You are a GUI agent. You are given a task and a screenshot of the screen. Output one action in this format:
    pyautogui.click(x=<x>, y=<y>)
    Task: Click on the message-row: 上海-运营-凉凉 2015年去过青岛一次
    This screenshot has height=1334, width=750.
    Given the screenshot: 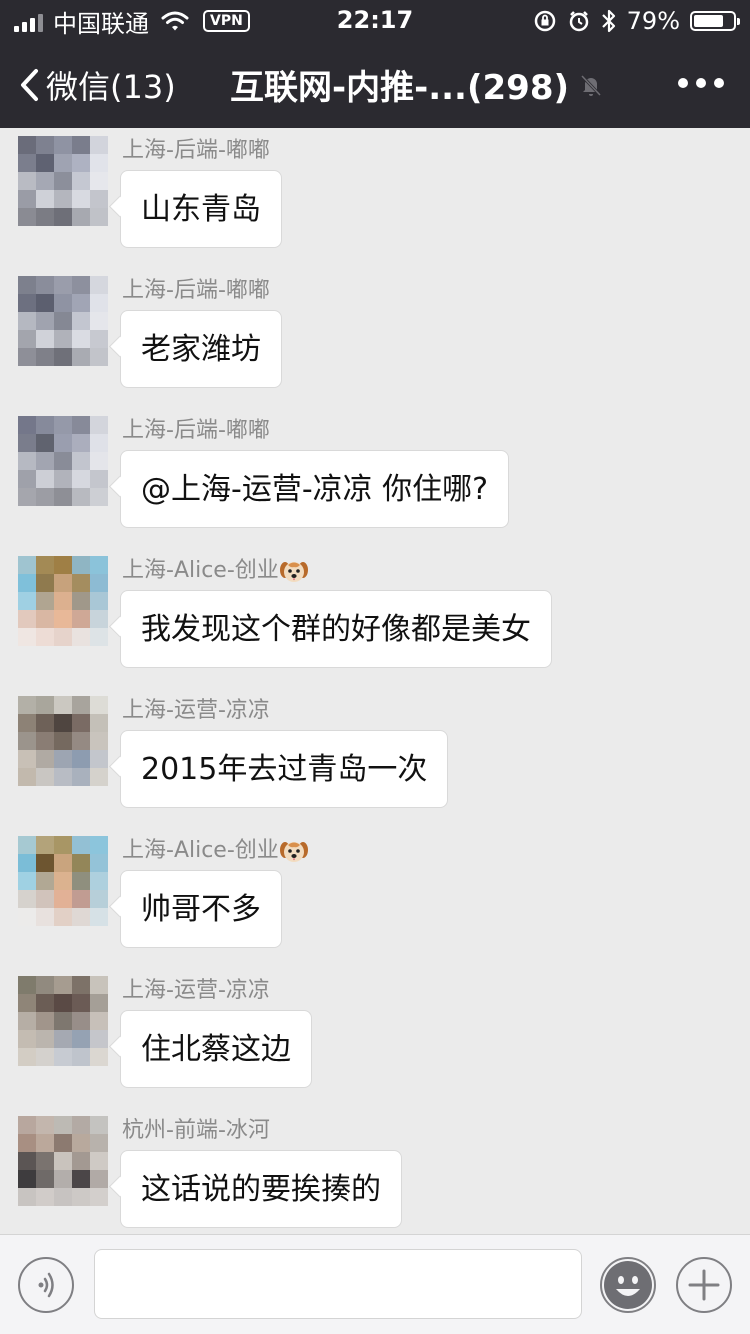 What is the action you would take?
    pyautogui.click(x=375, y=762)
    